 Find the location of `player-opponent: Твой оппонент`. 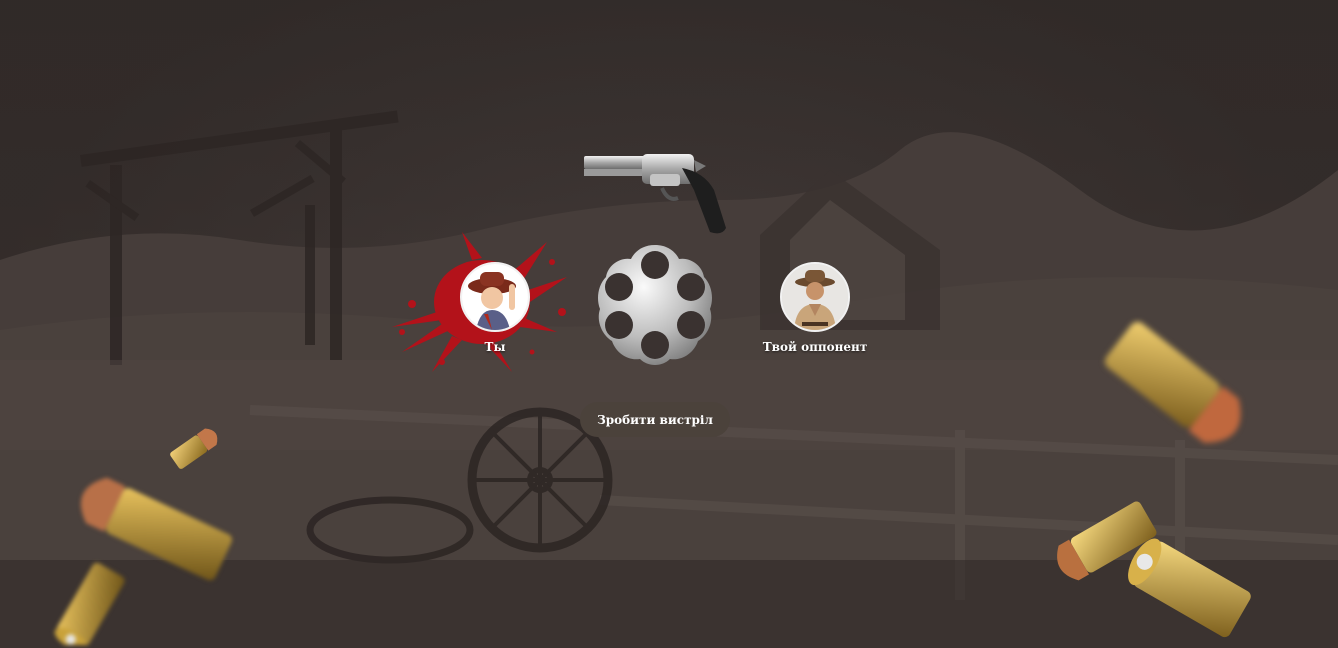

player-opponent: Твой оппонент is located at coordinates (815, 308).